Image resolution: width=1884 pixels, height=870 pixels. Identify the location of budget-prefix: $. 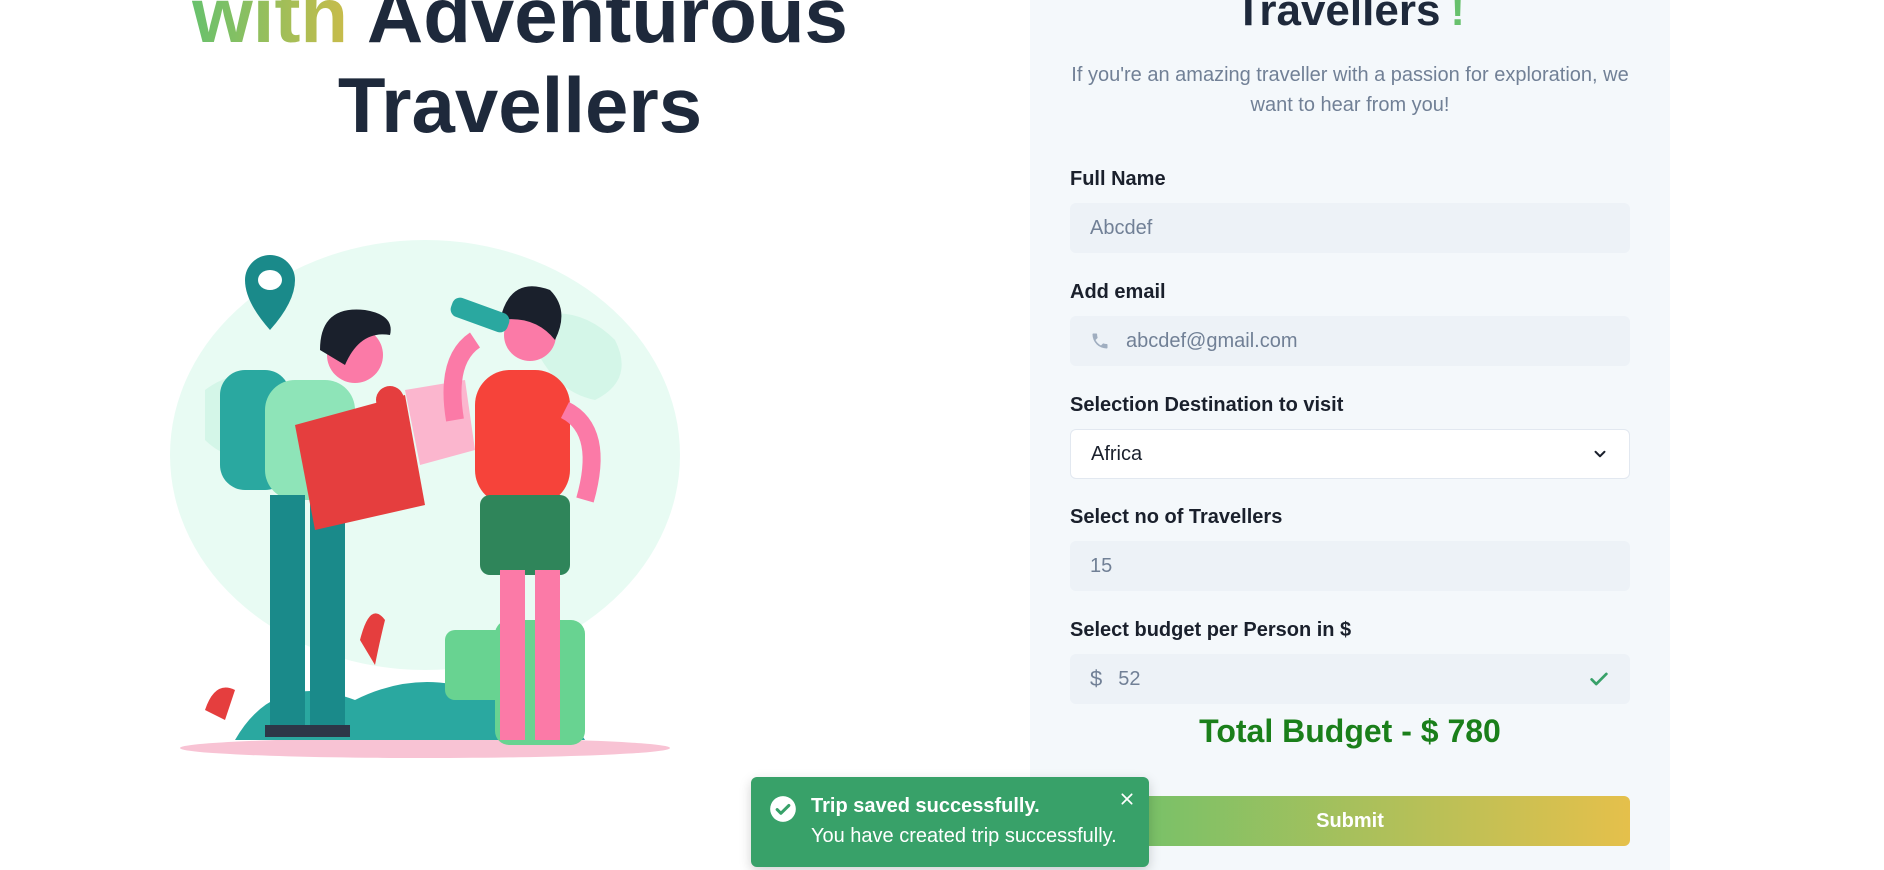
(1096, 678).